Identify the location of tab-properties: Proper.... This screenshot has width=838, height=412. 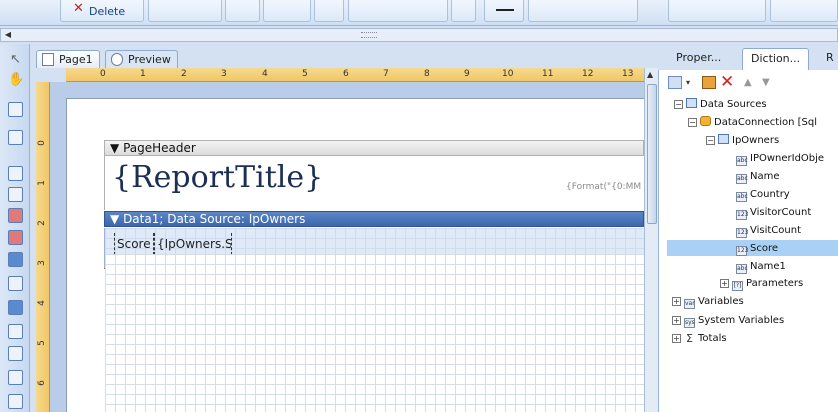
(698, 59).